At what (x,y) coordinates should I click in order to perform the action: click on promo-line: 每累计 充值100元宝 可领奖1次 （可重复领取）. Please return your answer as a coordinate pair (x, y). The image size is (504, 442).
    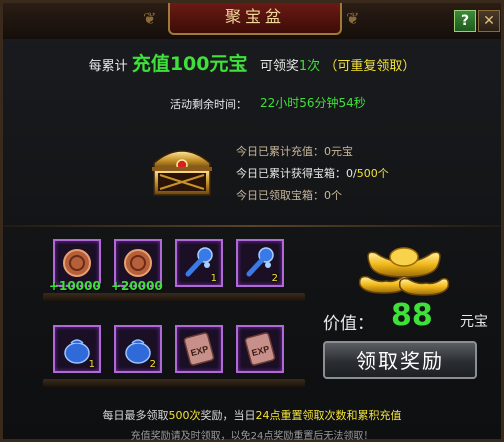
    Looking at the image, I should click on (252, 62).